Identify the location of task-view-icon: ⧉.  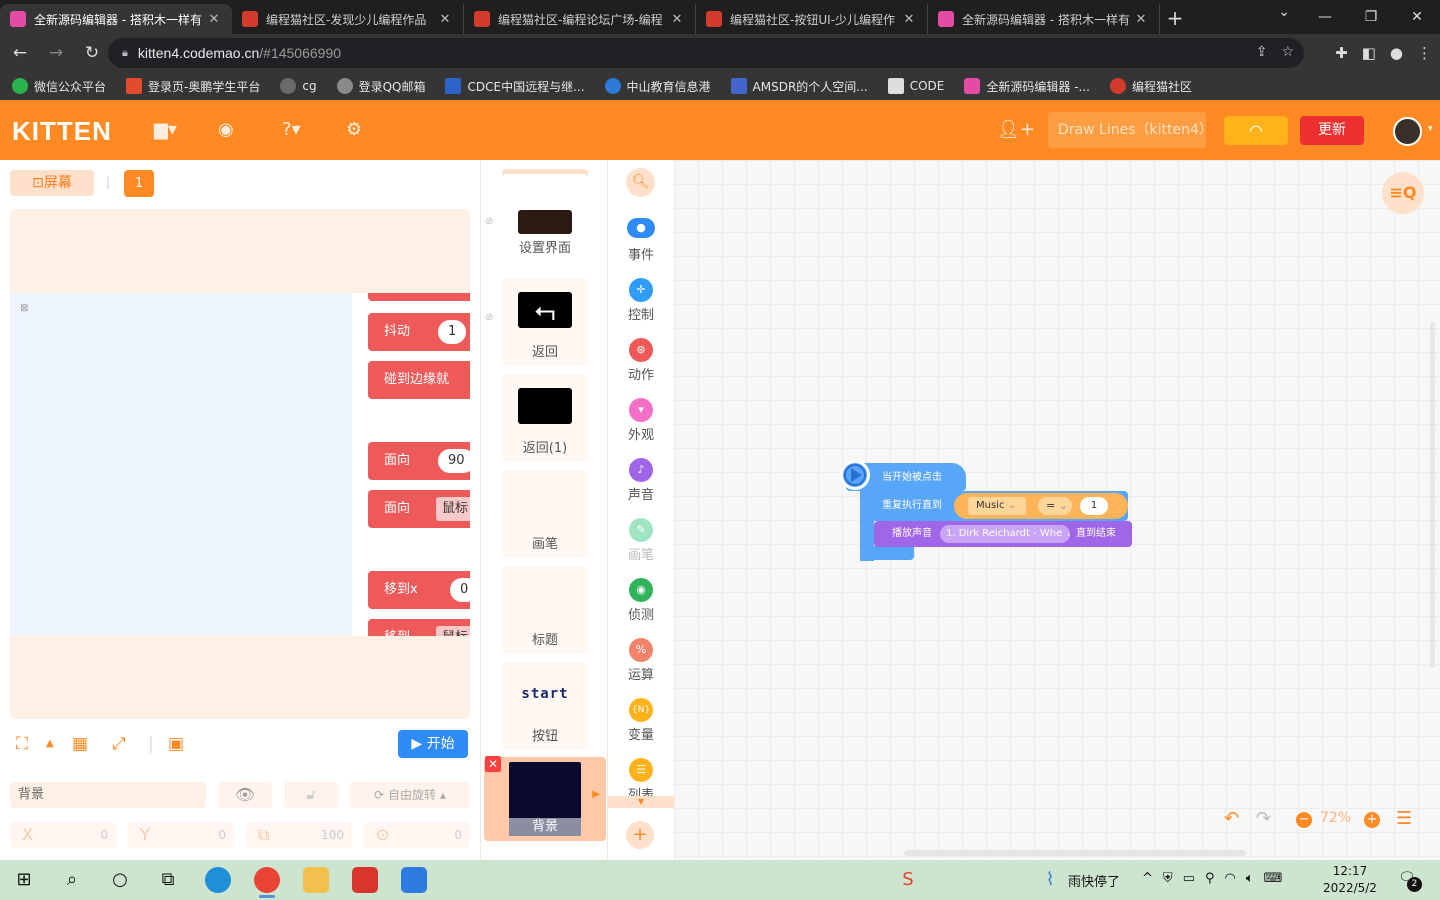
(168, 880).